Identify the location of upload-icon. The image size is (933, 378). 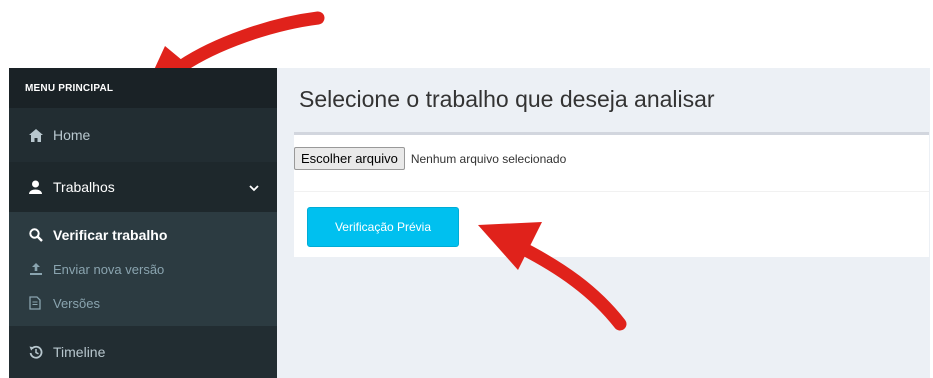
(38, 269).